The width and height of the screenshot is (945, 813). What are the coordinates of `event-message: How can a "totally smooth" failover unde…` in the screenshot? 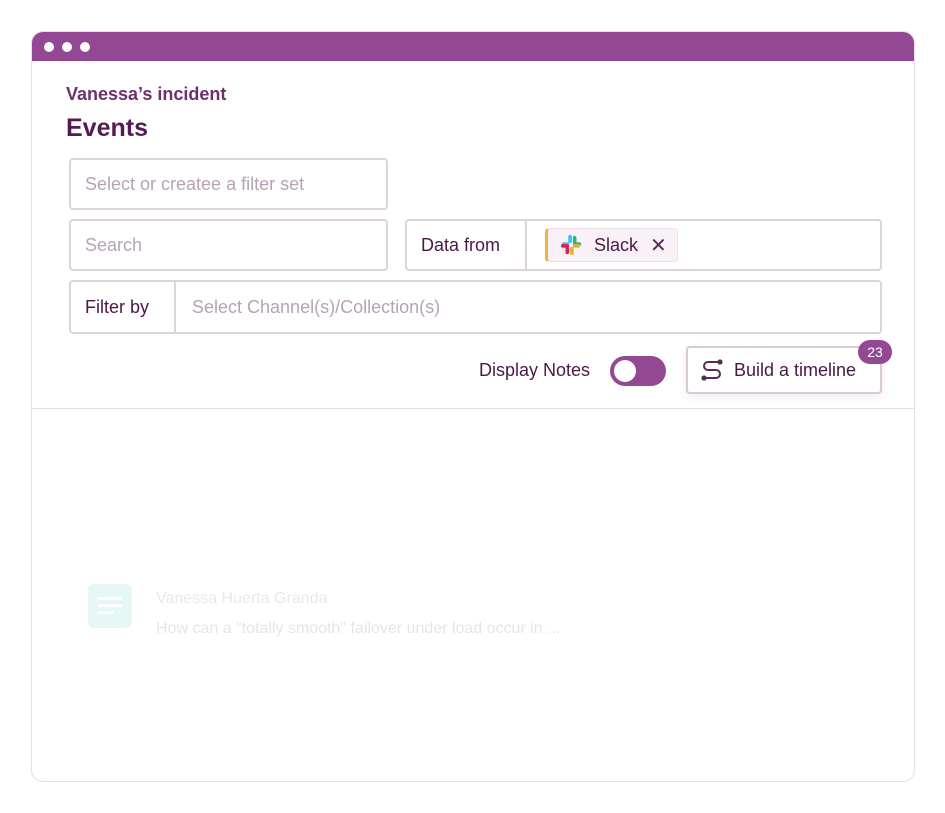 It's located at (358, 628).